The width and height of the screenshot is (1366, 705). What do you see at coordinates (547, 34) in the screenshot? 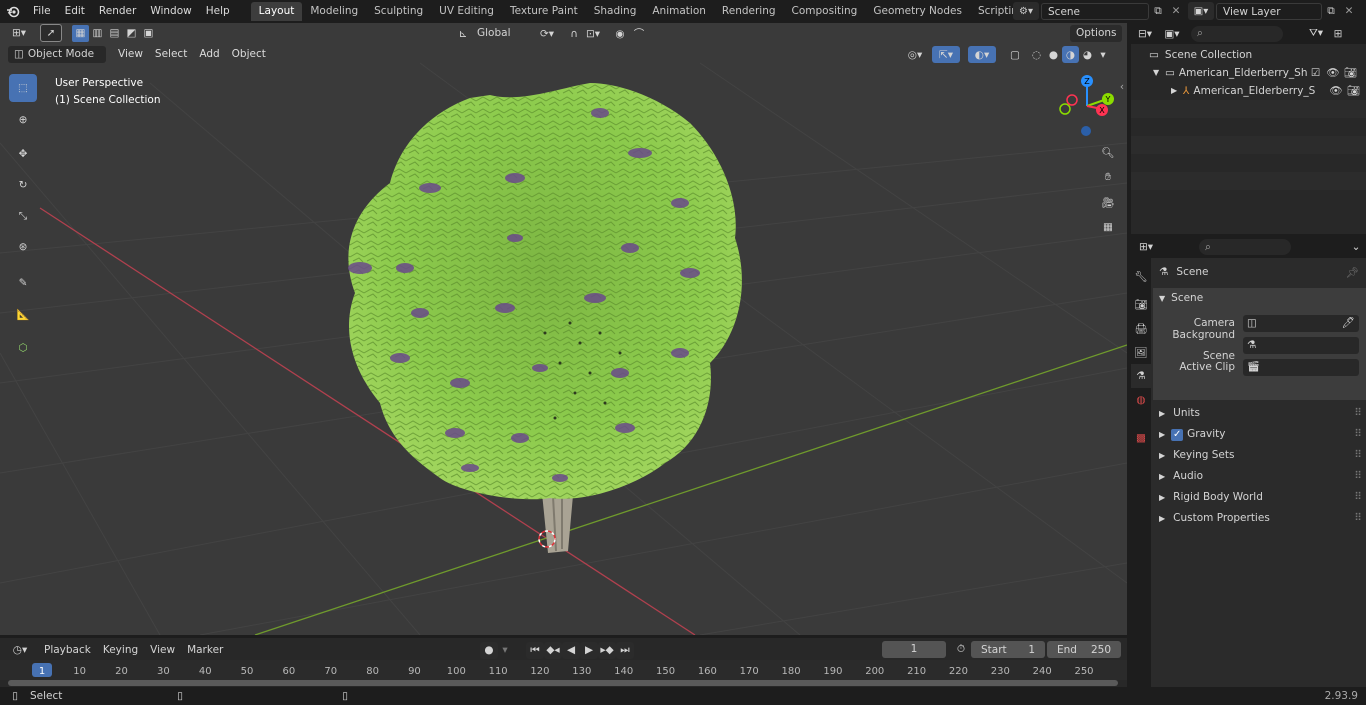
I see `pivot-point-icon: ⟳▾` at bounding box center [547, 34].